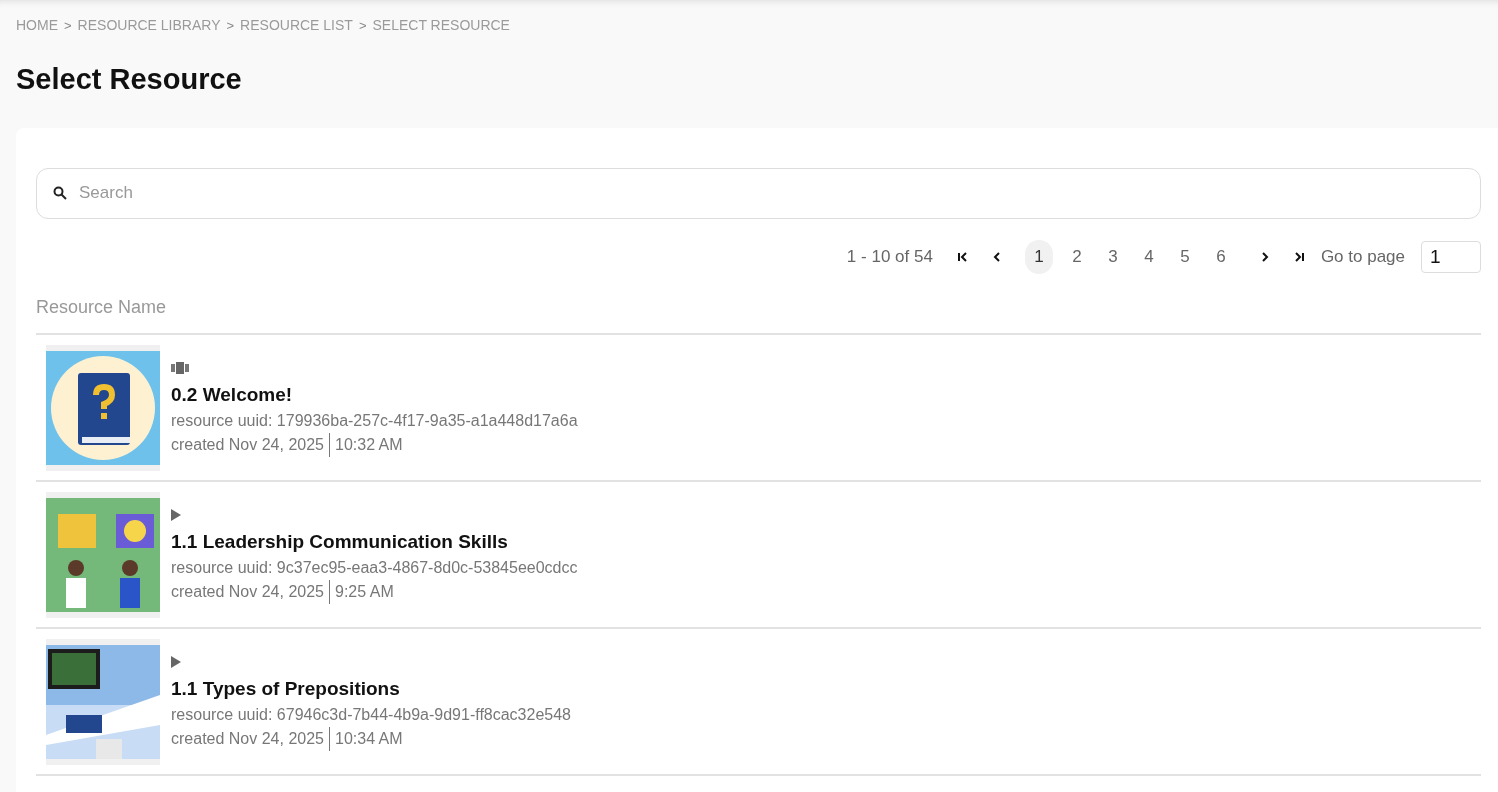 This screenshot has height=792, width=1498. What do you see at coordinates (101, 306) in the screenshot?
I see `column-header: Resource Name` at bounding box center [101, 306].